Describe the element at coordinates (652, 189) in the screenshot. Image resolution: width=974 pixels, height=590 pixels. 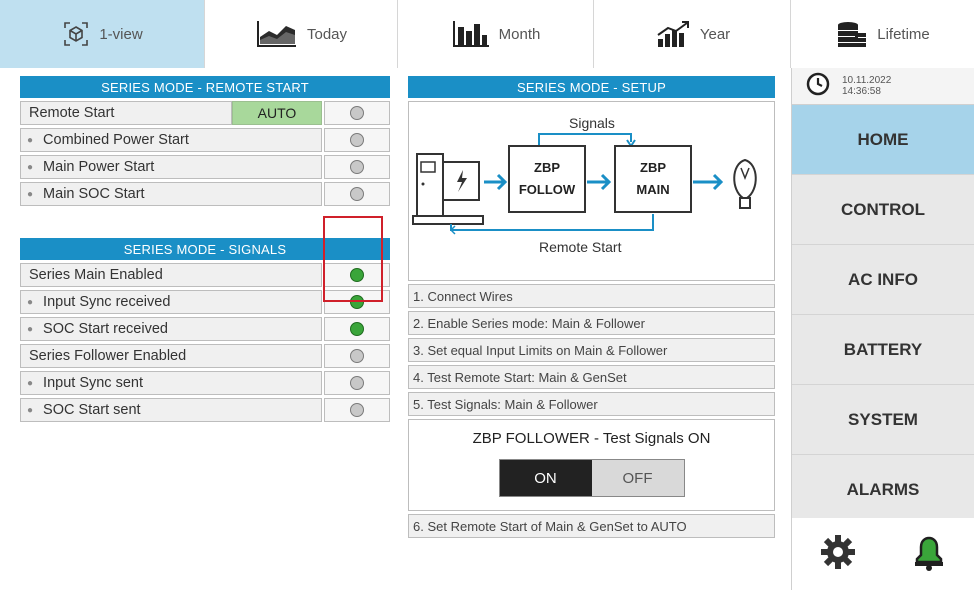
I see `main-label-2: MAIN` at that location.